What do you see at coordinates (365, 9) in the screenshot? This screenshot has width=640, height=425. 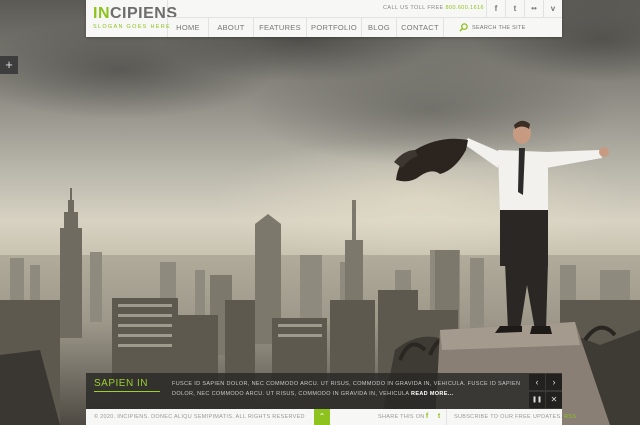 I see `header-topbar: CALL US TOLL FREE 800.600.1616 f t •• v` at bounding box center [365, 9].